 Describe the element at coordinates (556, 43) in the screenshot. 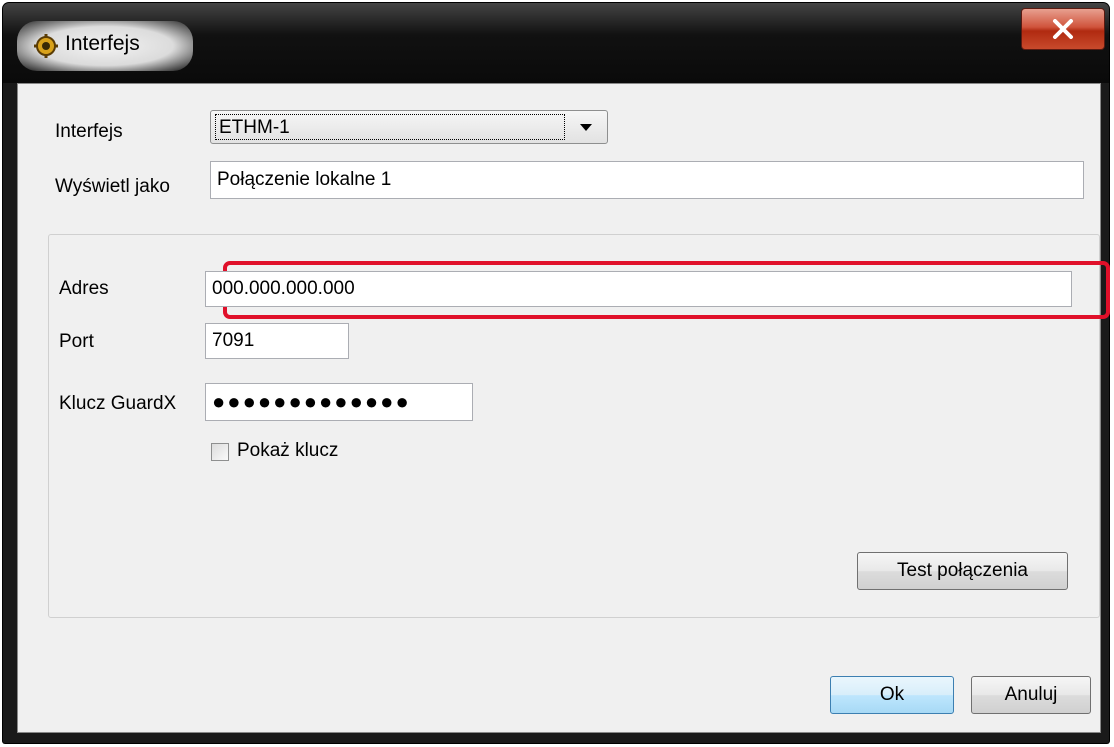

I see `title-bar: Interfejs` at that location.